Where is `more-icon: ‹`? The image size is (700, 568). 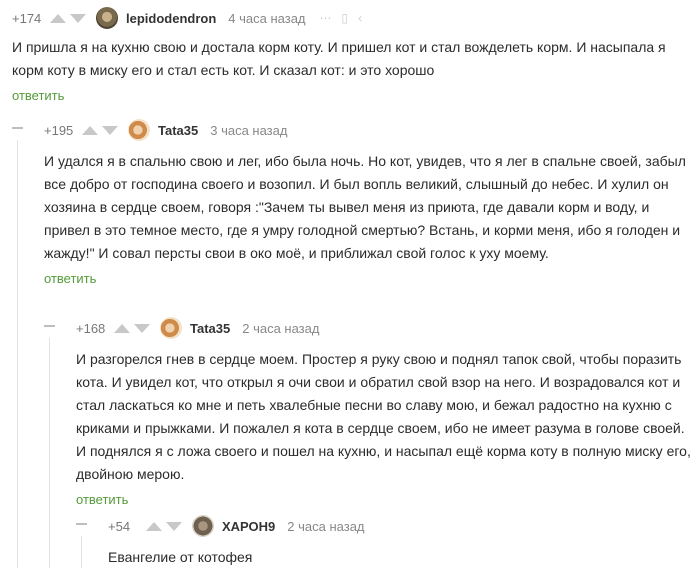
more-icon: ‹ is located at coordinates (360, 18).